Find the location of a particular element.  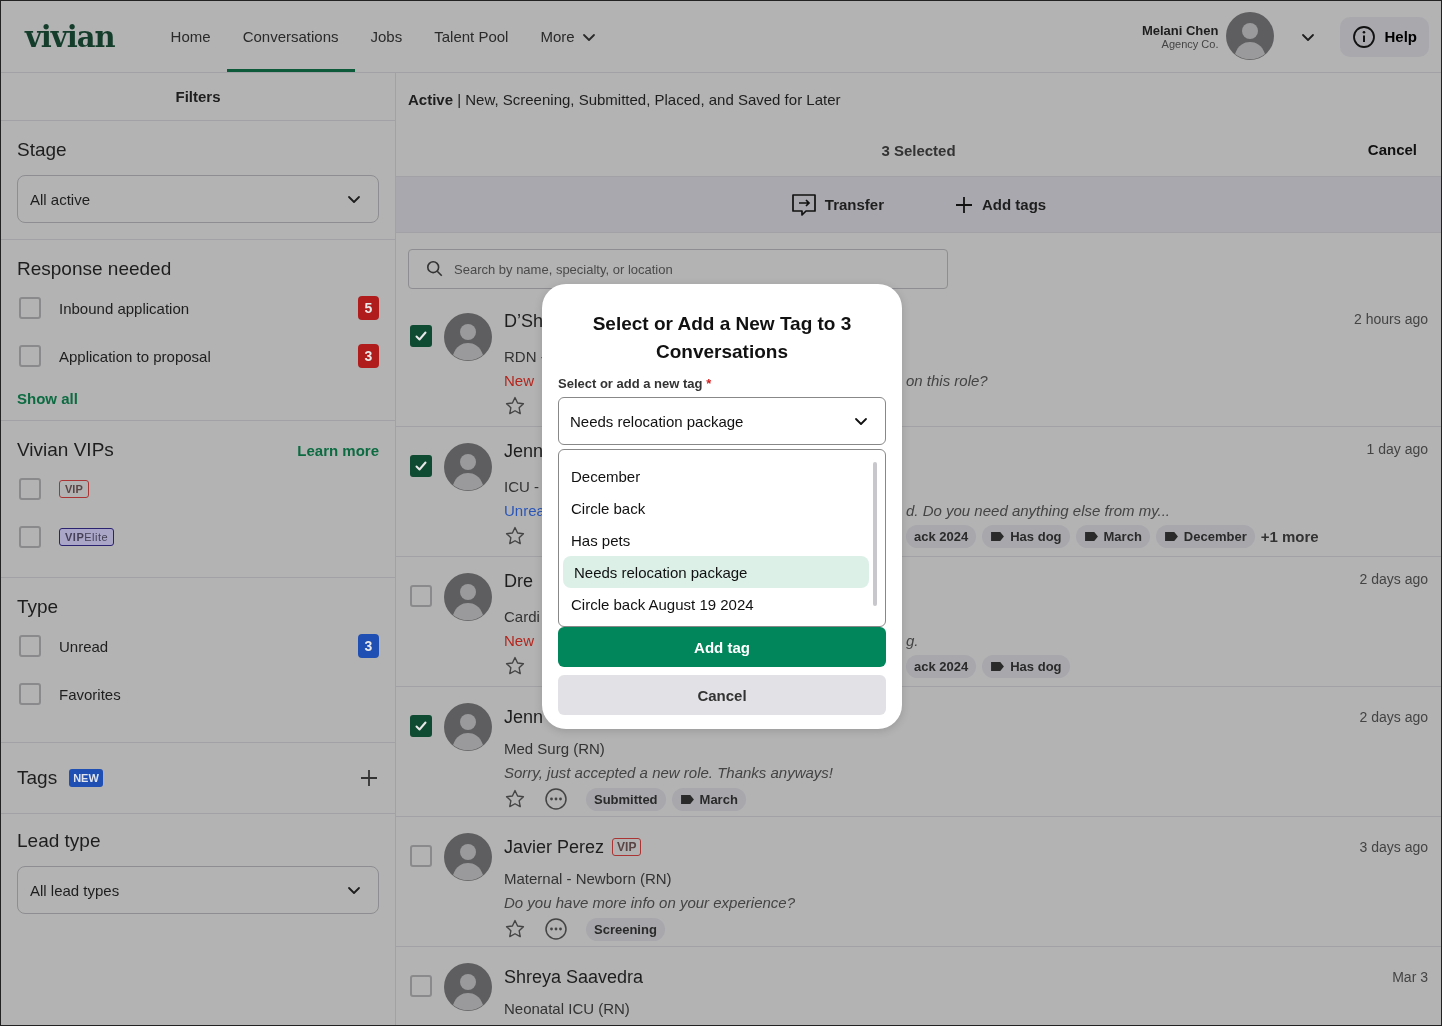

stage-chip: ack 2024 is located at coordinates (941, 666).